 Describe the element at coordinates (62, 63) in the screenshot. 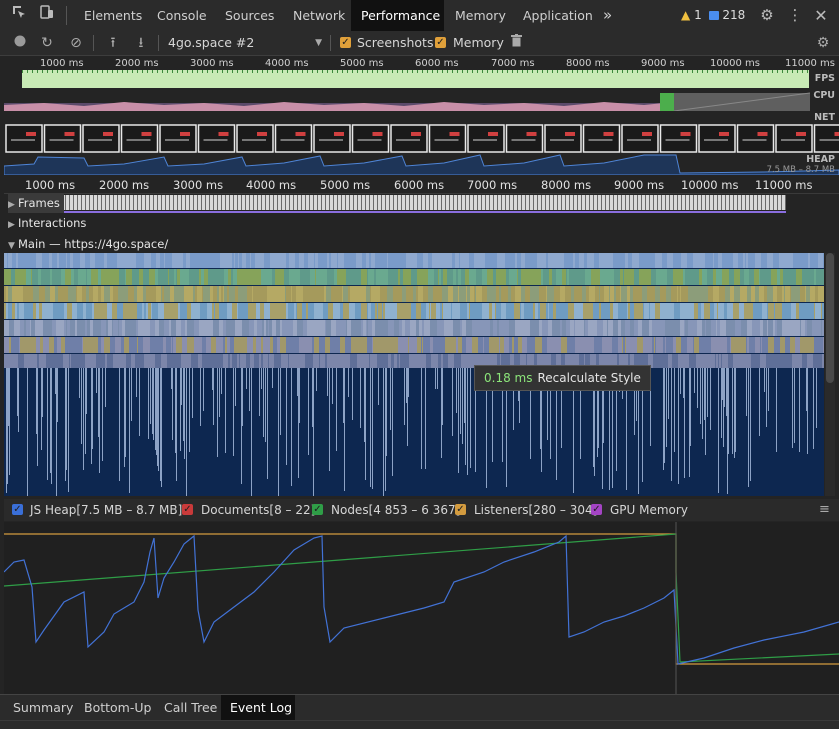

I see `overview-tick: 1000 ms` at that location.